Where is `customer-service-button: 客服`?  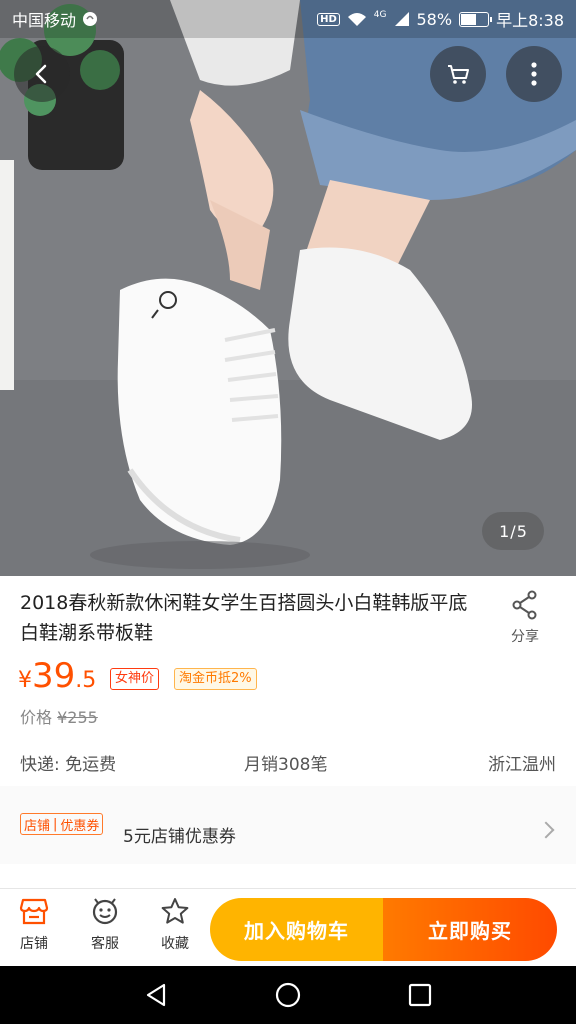
customer-service-button: 客服 is located at coordinates (105, 925).